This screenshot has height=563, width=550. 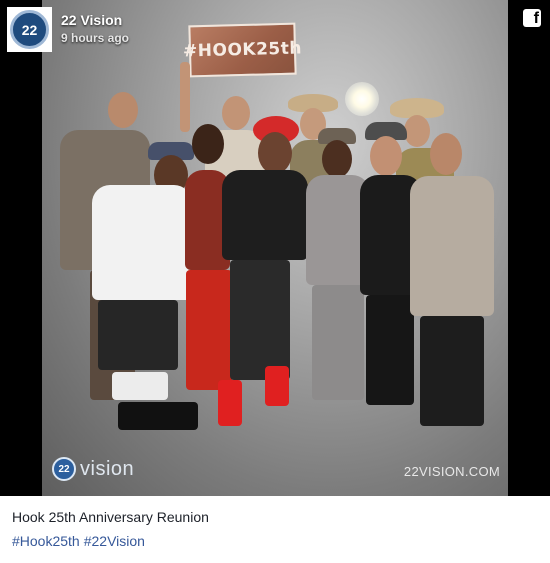 I want to click on avatar-logo-icon: 22, so click(x=29, y=29).